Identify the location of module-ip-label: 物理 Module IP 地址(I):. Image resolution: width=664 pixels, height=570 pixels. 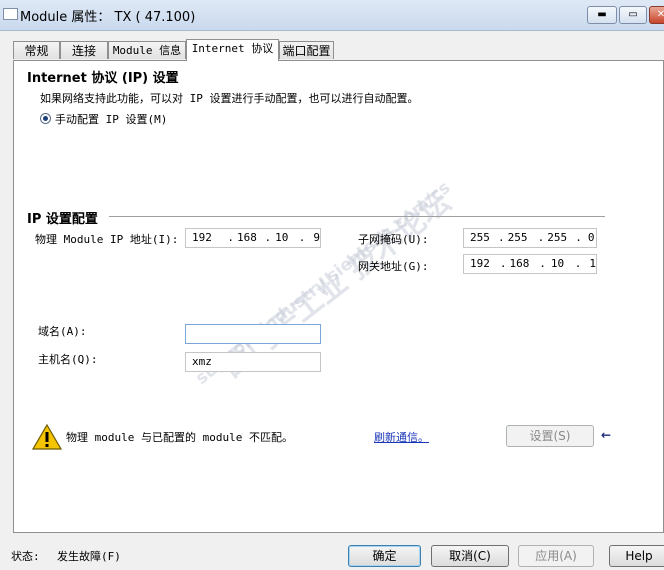
(107, 239).